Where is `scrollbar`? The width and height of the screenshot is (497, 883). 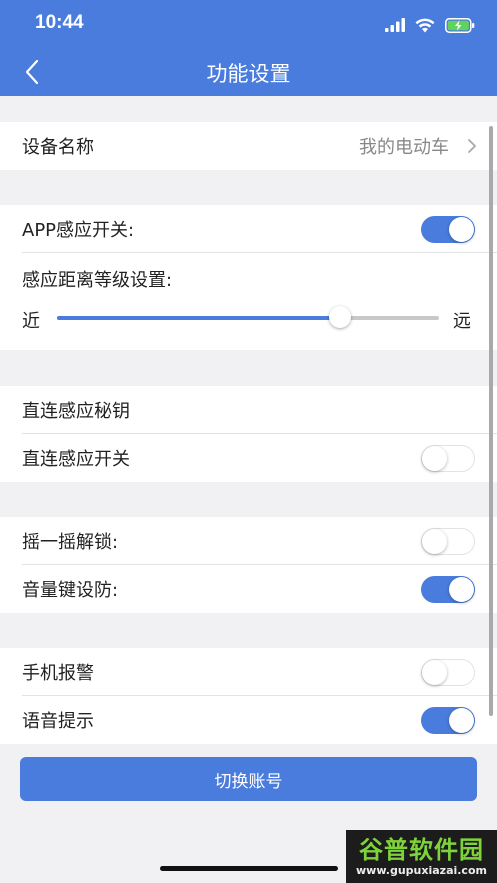
scrollbar is located at coordinates (491, 421).